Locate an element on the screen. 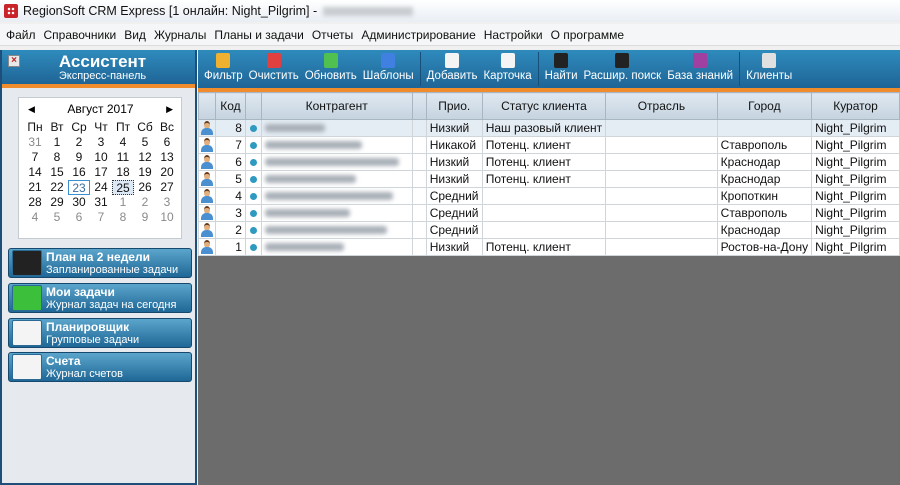  nav-button-2: Мои задачи Журнал задач на сегодня is located at coordinates (100, 298).